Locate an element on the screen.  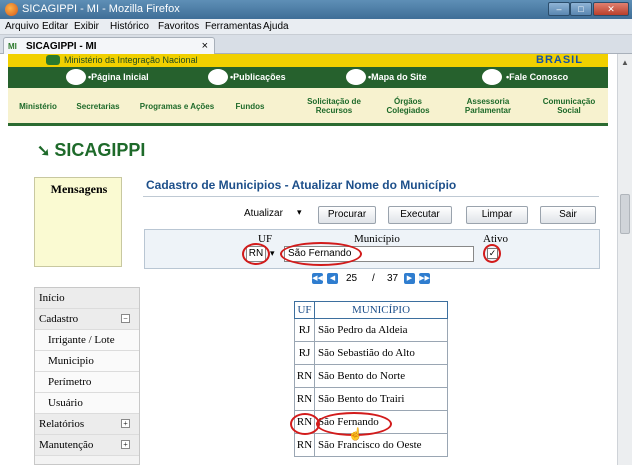
map-icon is located at coordinates (356, 77).